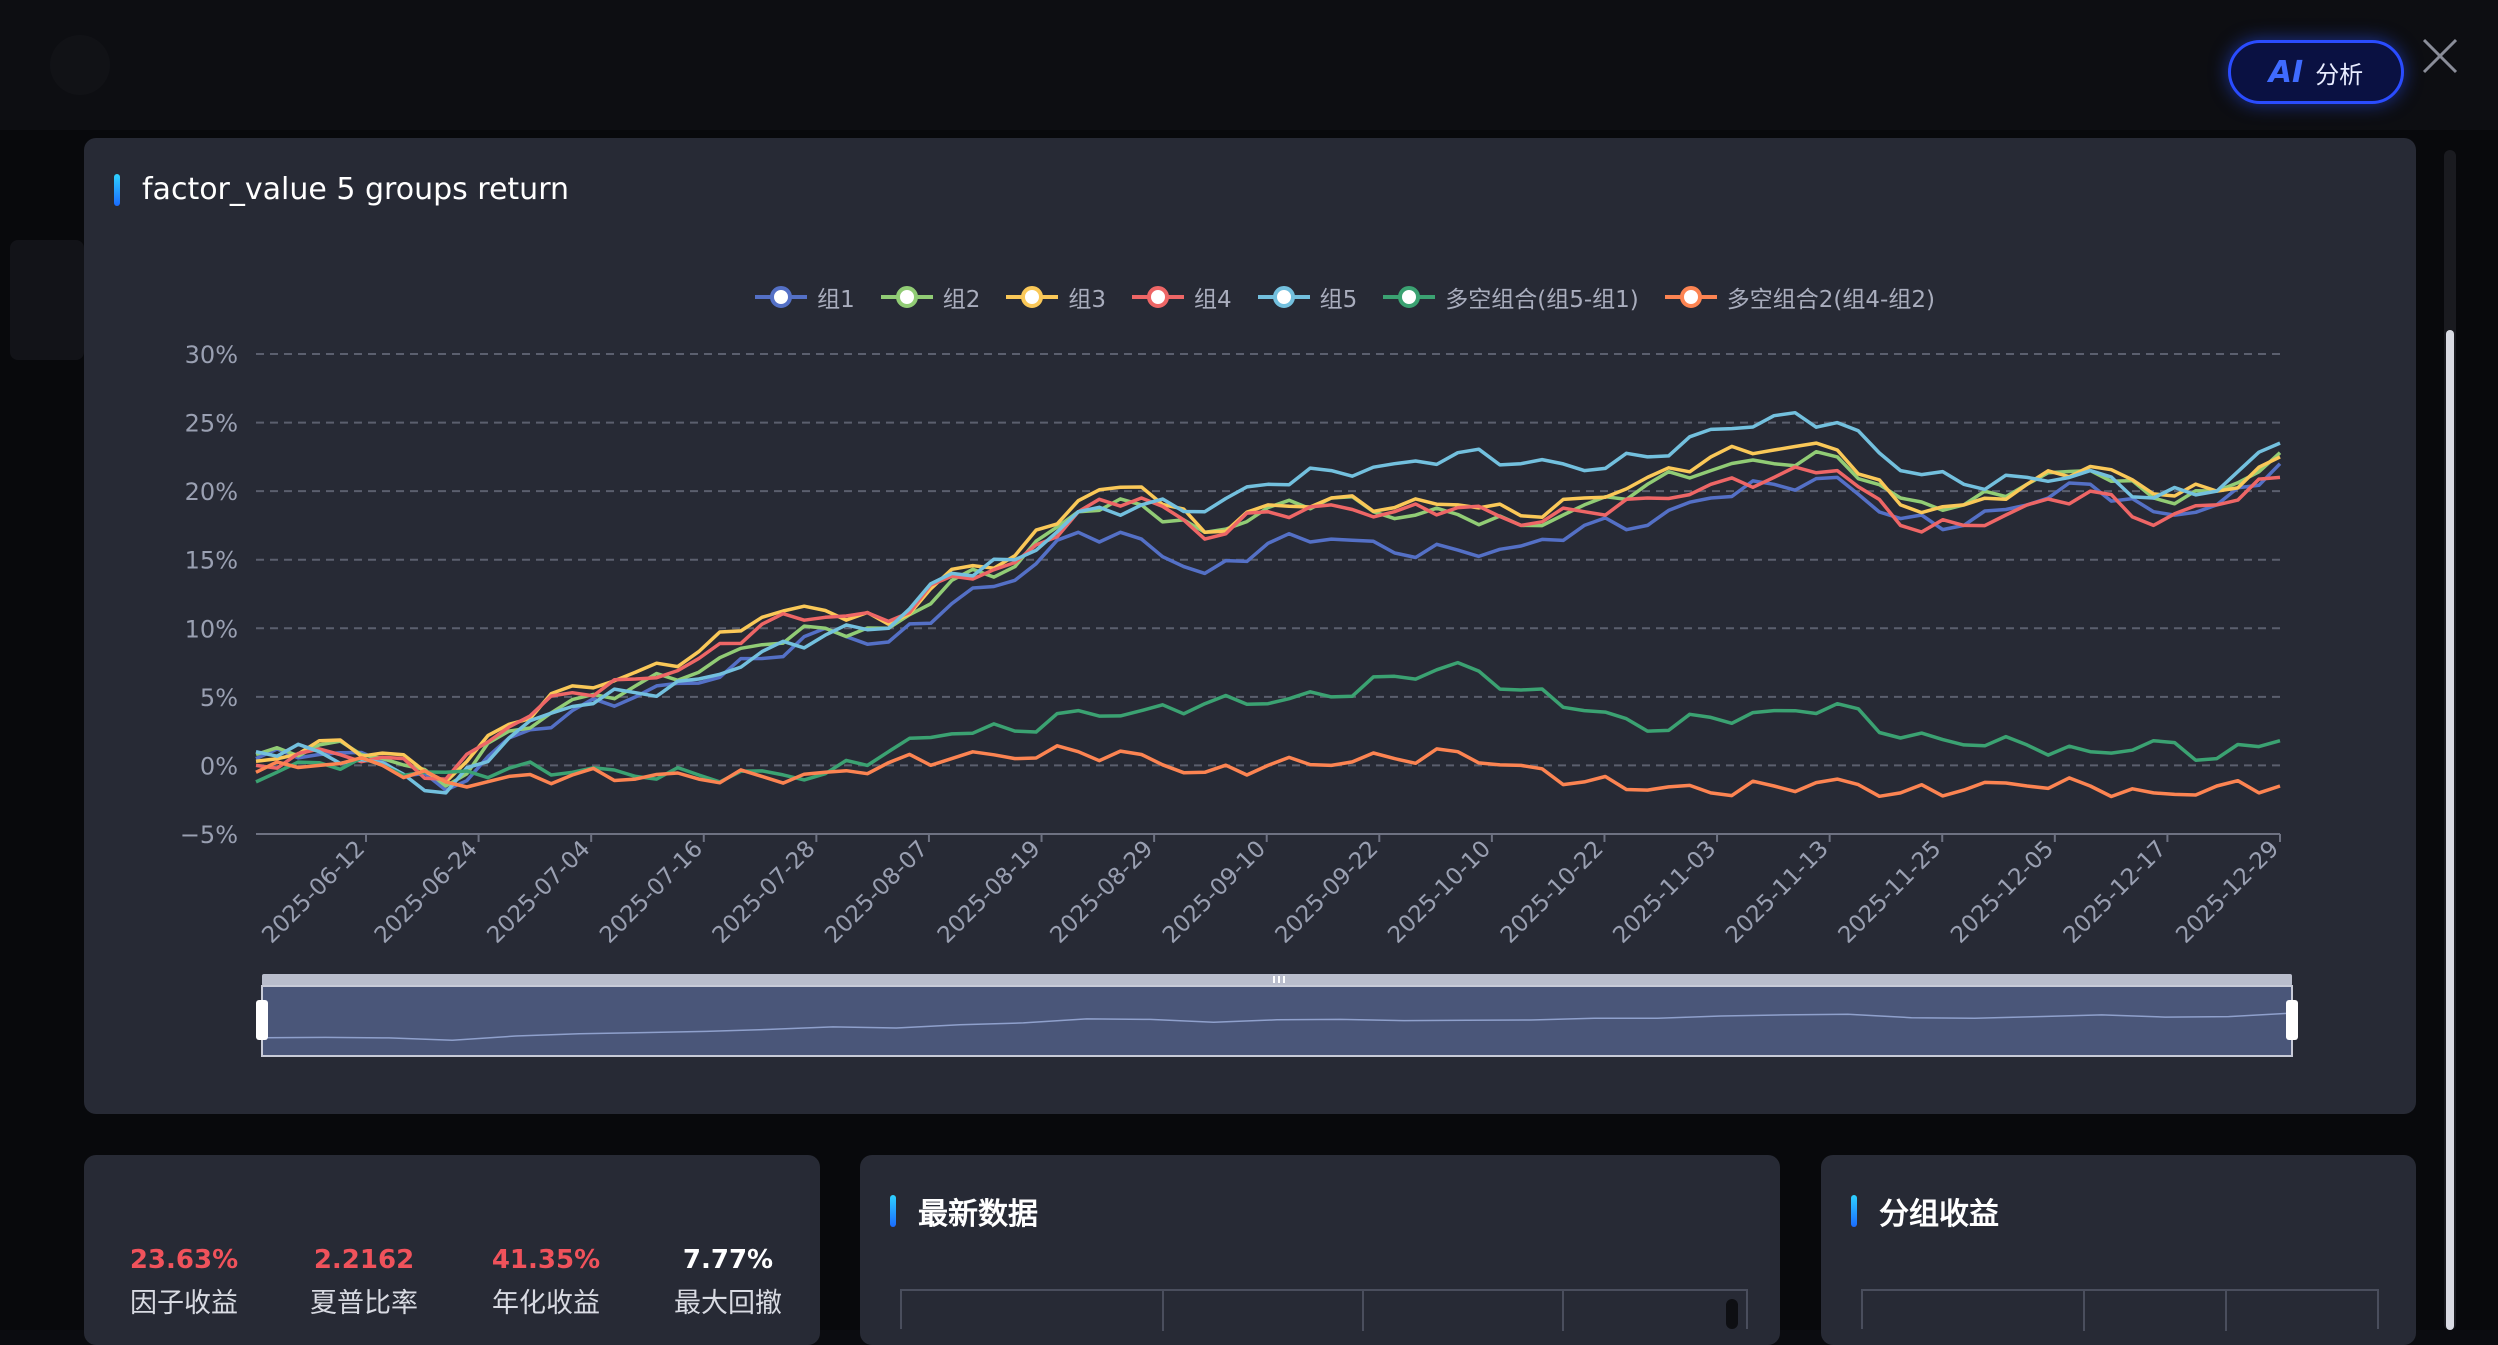 This screenshot has height=1345, width=2498. I want to click on stat-factor-return: 23.63% 因子收益, so click(184, 1282).